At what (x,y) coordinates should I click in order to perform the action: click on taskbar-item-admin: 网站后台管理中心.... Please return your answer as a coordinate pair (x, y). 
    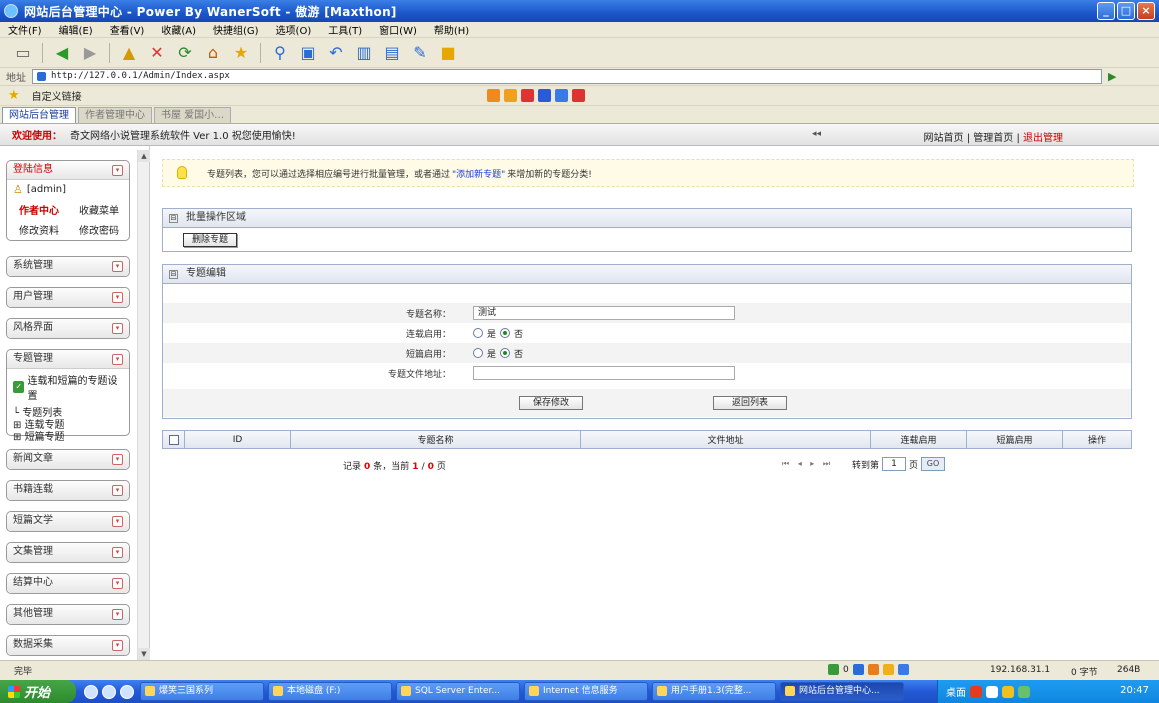
    Looking at the image, I should click on (842, 691).